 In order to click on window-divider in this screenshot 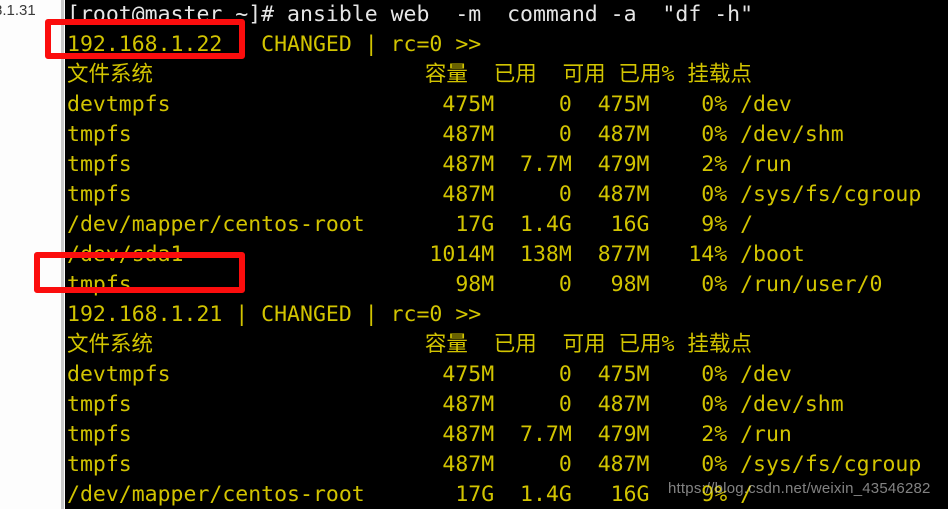, I will do `click(62, 254)`.